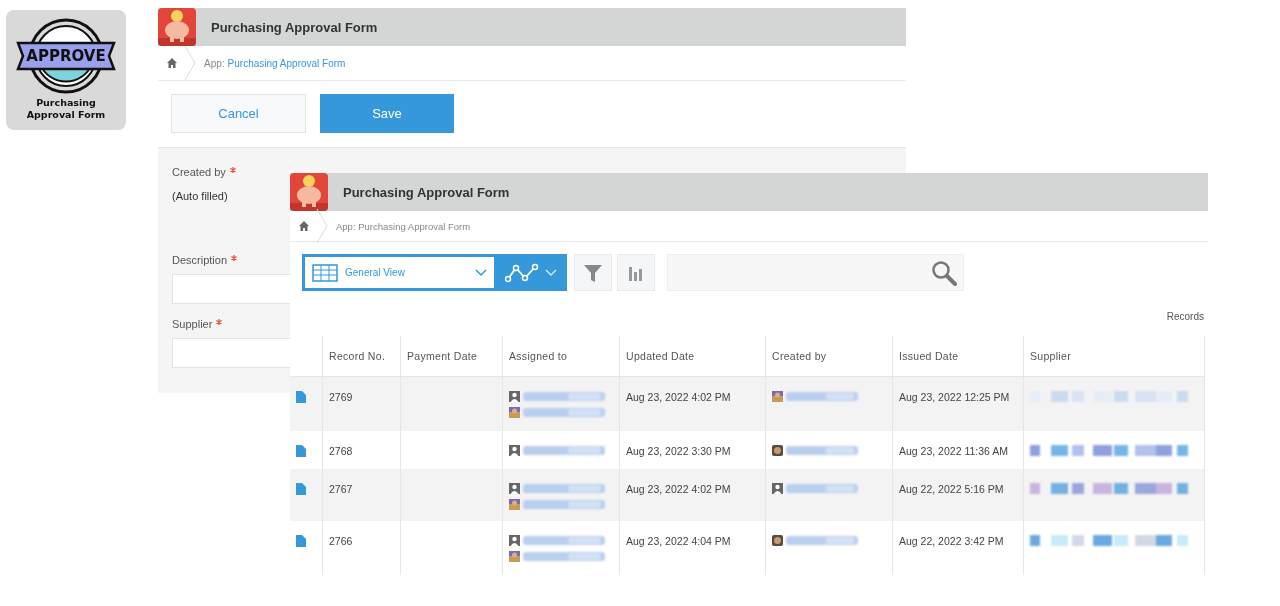  I want to click on table-cell: Aug 23, 2022 12:25 PM, so click(954, 397).